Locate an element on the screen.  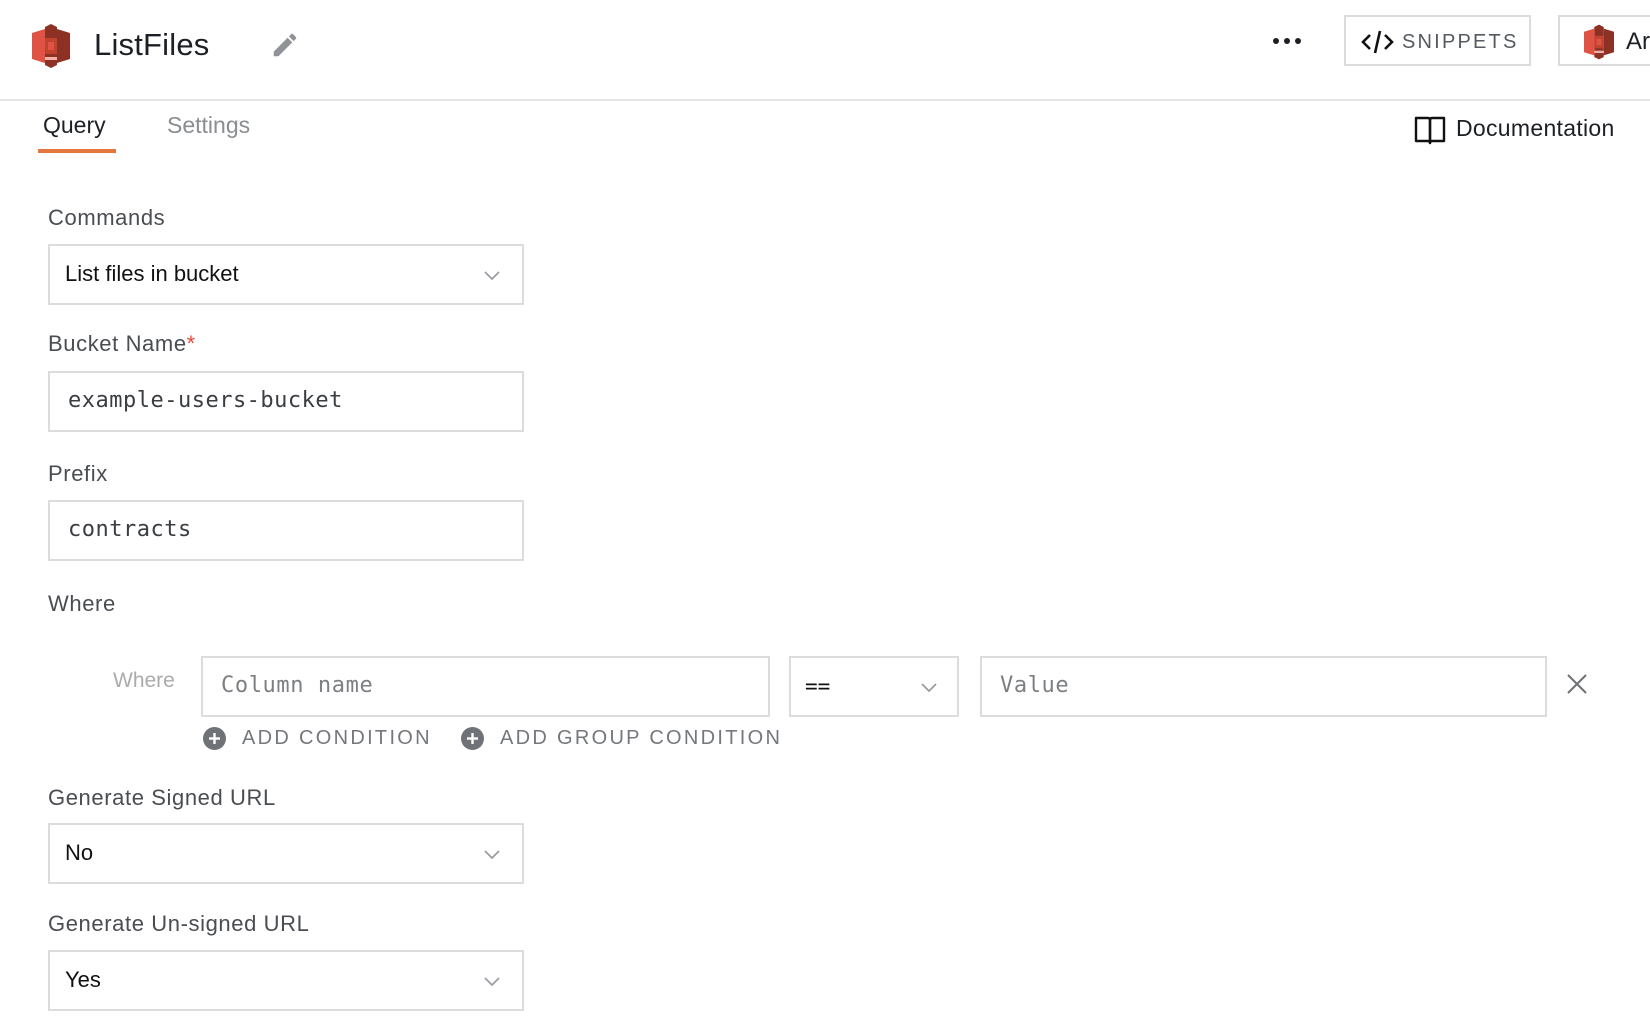
more-horizontal-icon is located at coordinates (1287, 41).